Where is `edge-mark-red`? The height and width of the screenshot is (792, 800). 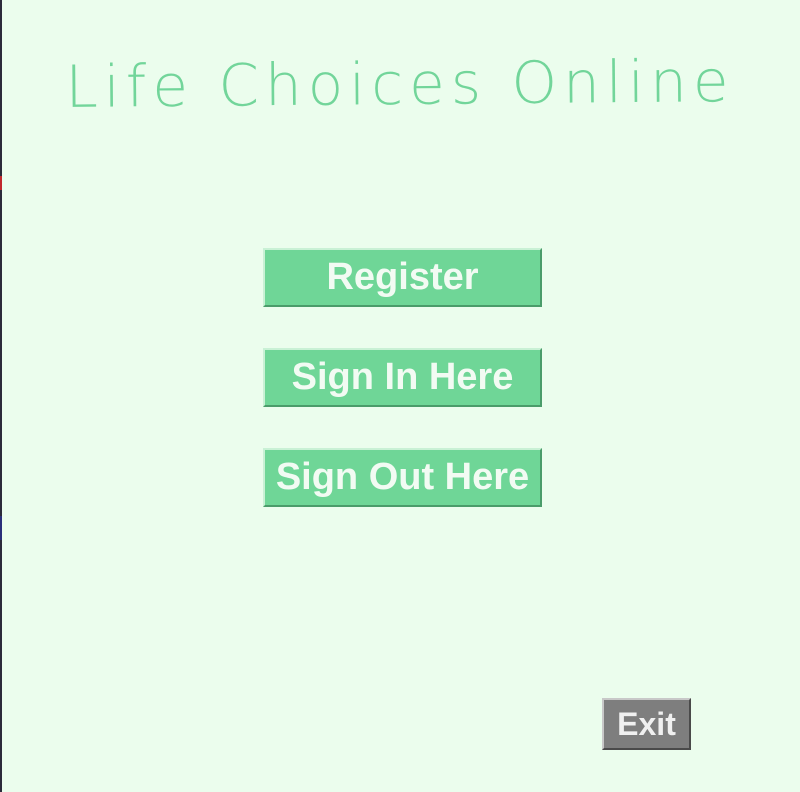 edge-mark-red is located at coordinates (1, 183).